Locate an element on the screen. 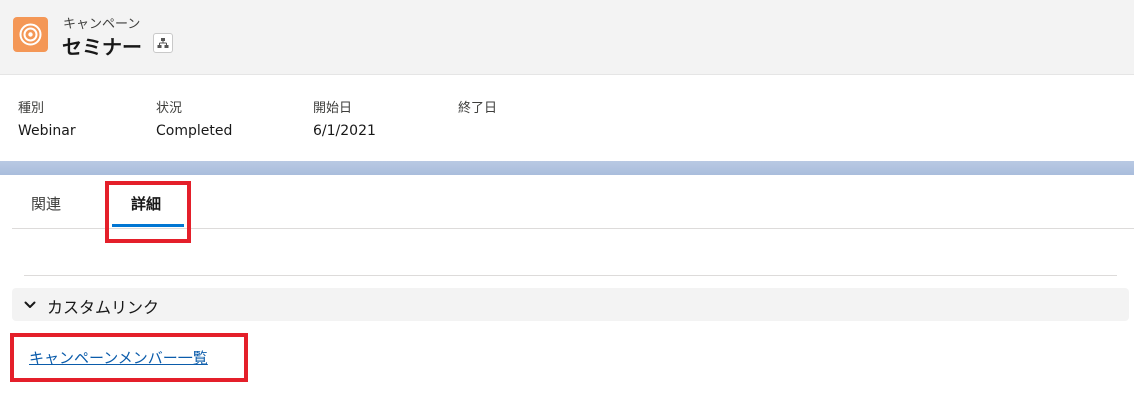 This screenshot has width=1134, height=419. object-type-label: キャンペーン is located at coordinates (102, 24).